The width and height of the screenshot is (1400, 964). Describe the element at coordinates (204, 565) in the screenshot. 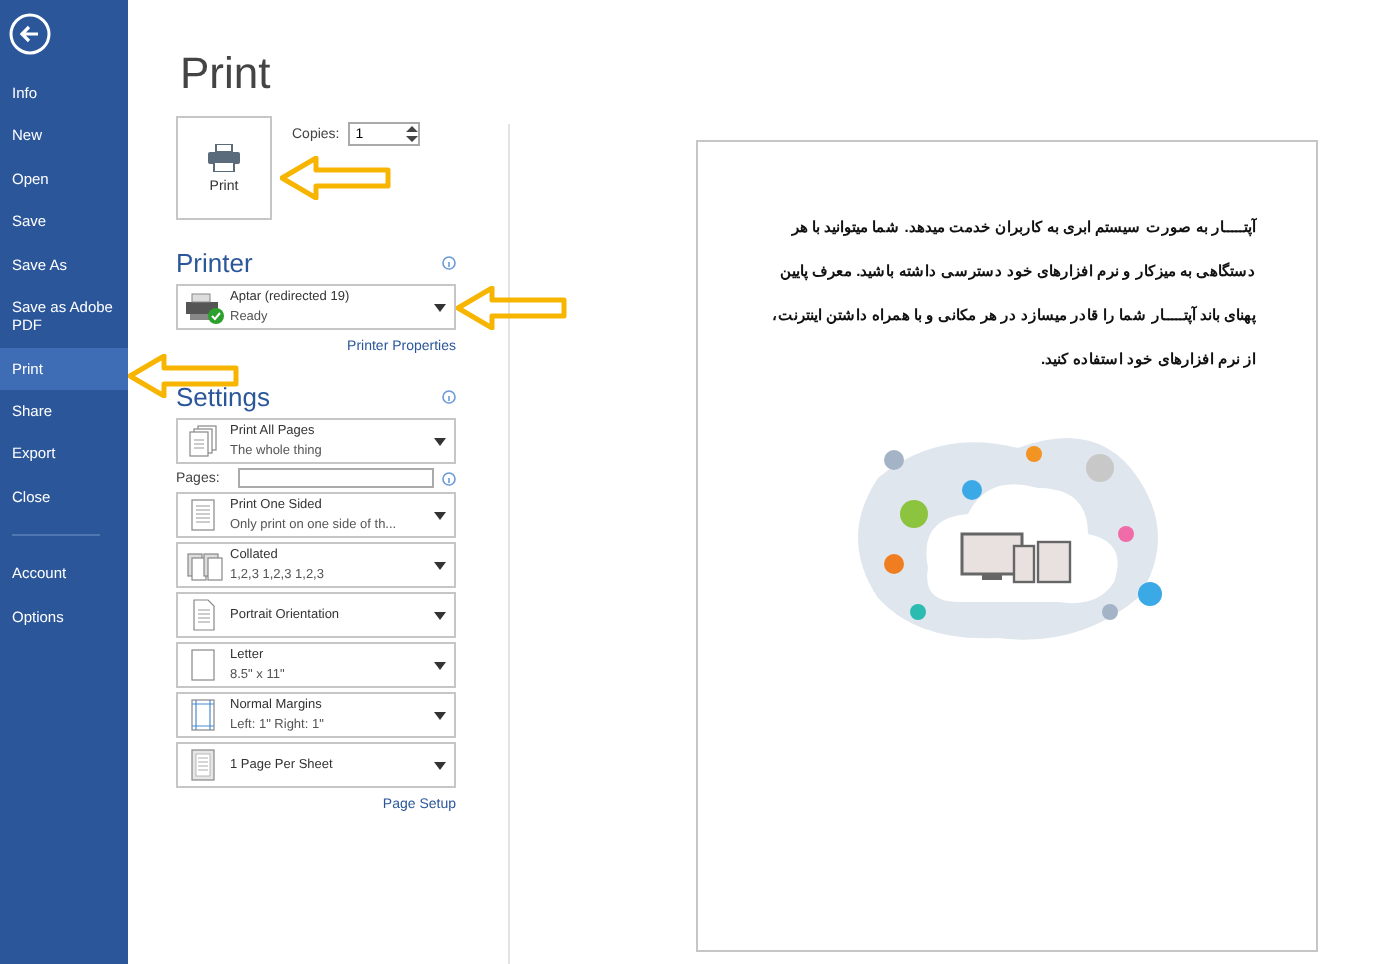

I see `collate-icon` at that location.